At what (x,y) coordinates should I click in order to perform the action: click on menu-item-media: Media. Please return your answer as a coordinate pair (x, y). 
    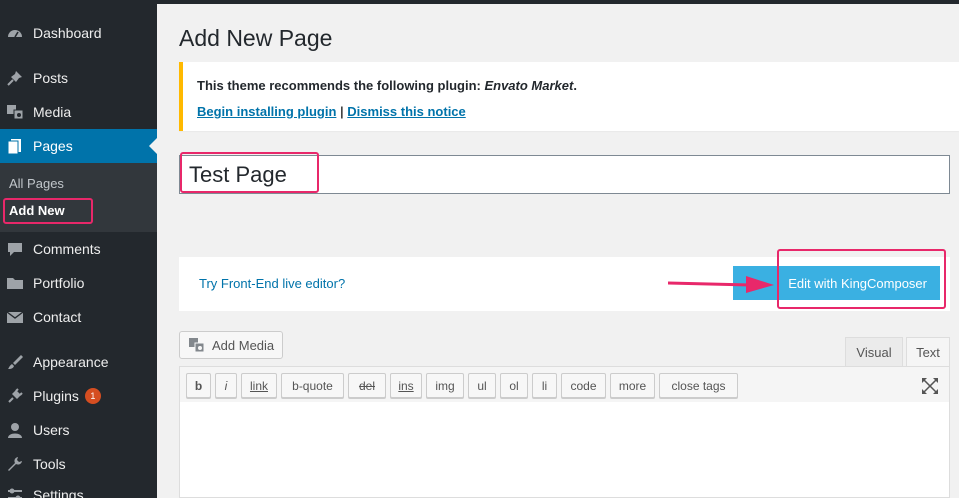
    Looking at the image, I should click on (78, 112).